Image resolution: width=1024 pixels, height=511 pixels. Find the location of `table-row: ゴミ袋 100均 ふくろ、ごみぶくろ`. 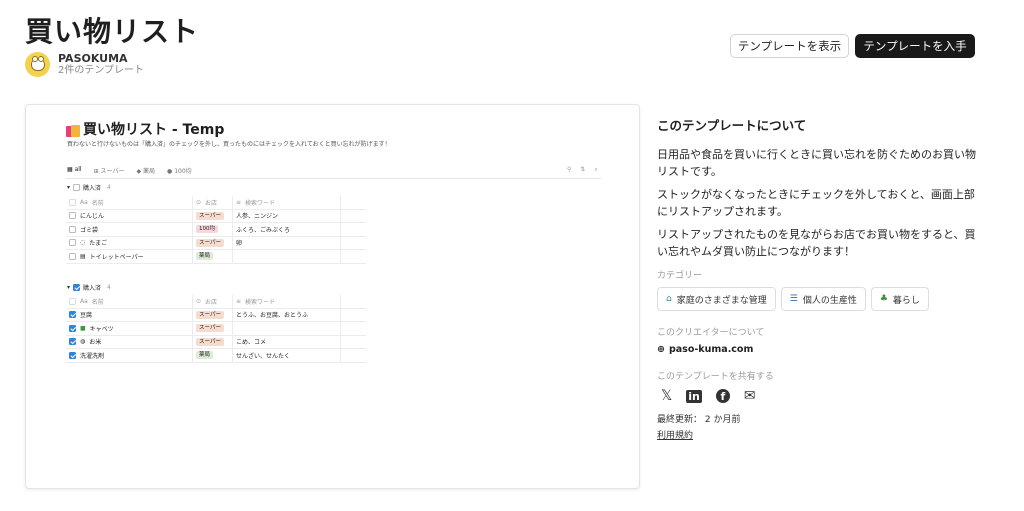

table-row: ゴミ袋 100均 ふくろ、ごみぶくろ is located at coordinates (216, 230).